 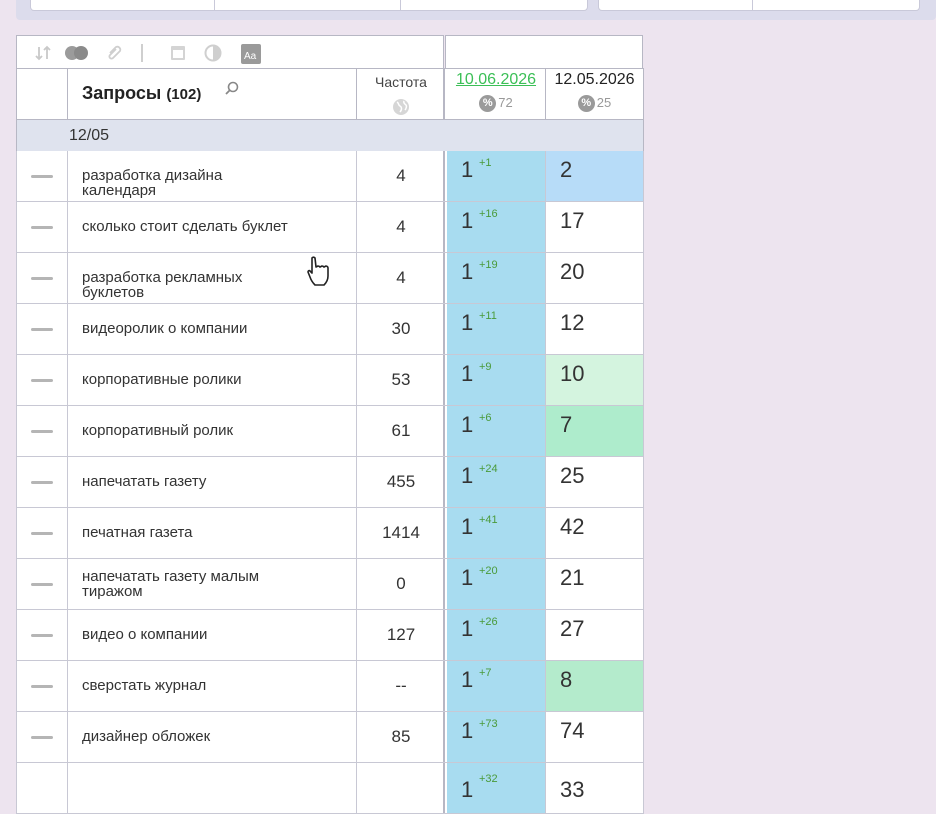 I want to click on sort-icon, so click(x=43, y=53).